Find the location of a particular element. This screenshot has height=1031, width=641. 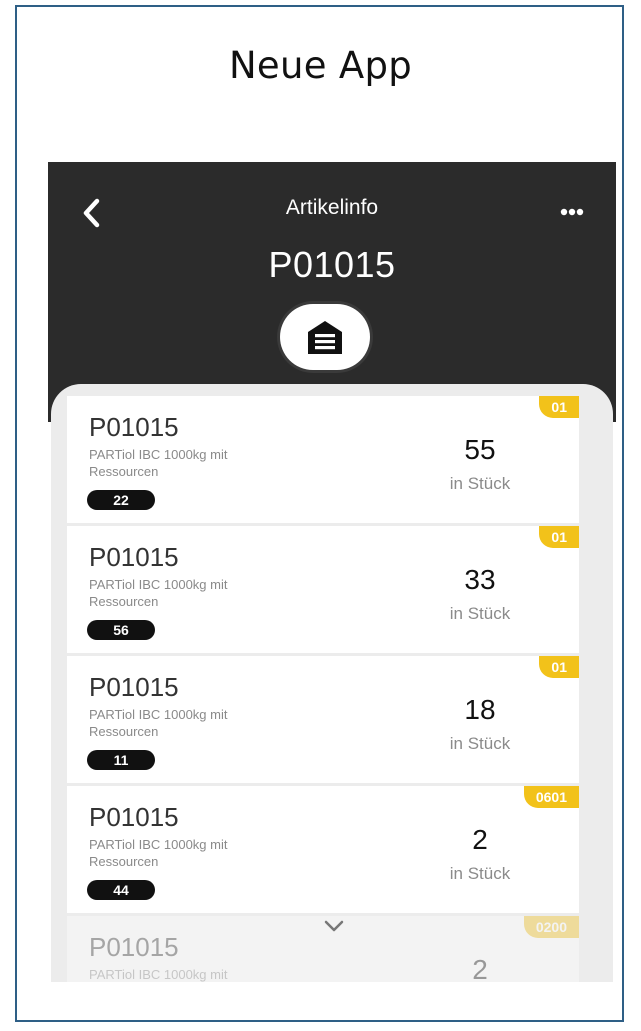

item-quantity: 18 is located at coordinates (480, 709).